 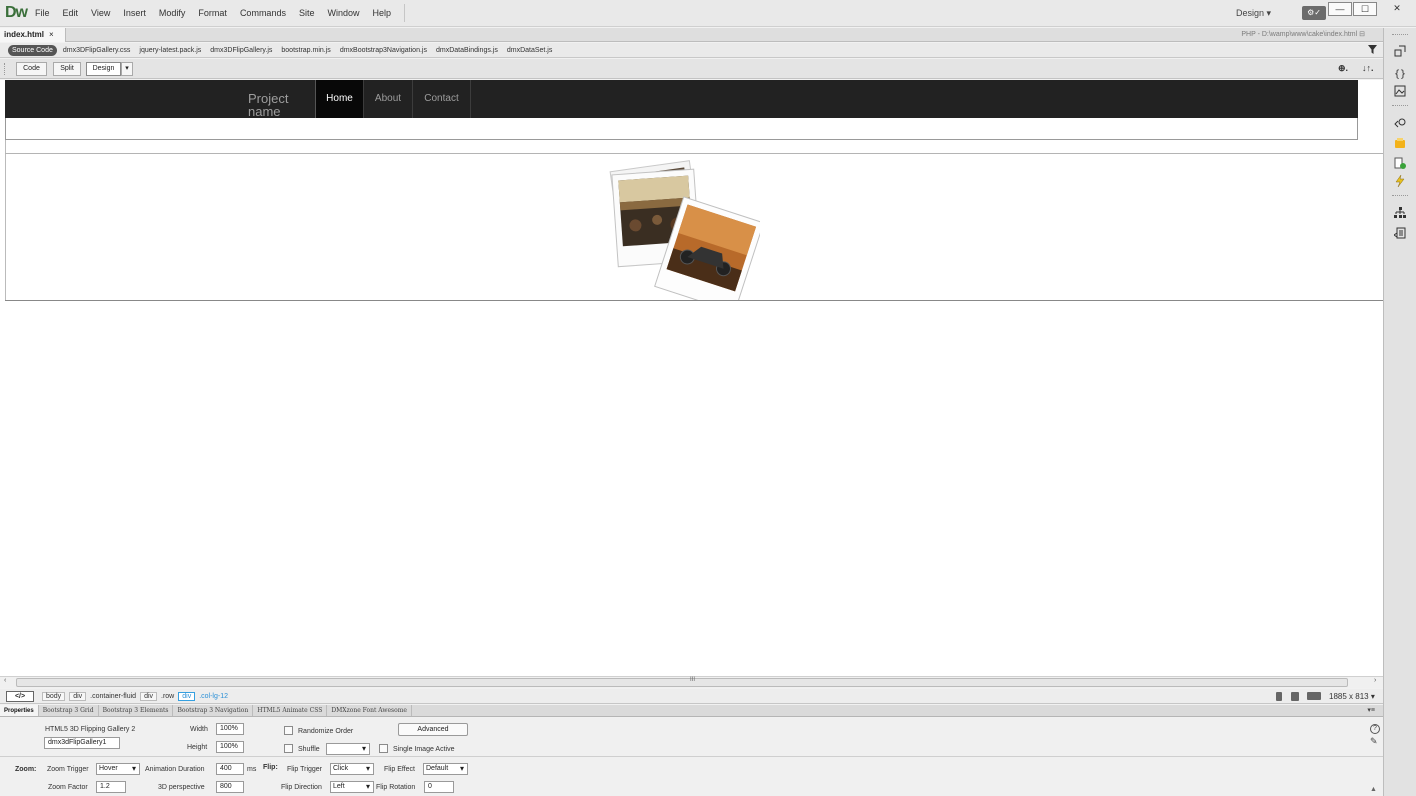 What do you see at coordinates (170, 50) in the screenshot?
I see `related-file: jquery-latest.pack.js` at bounding box center [170, 50].